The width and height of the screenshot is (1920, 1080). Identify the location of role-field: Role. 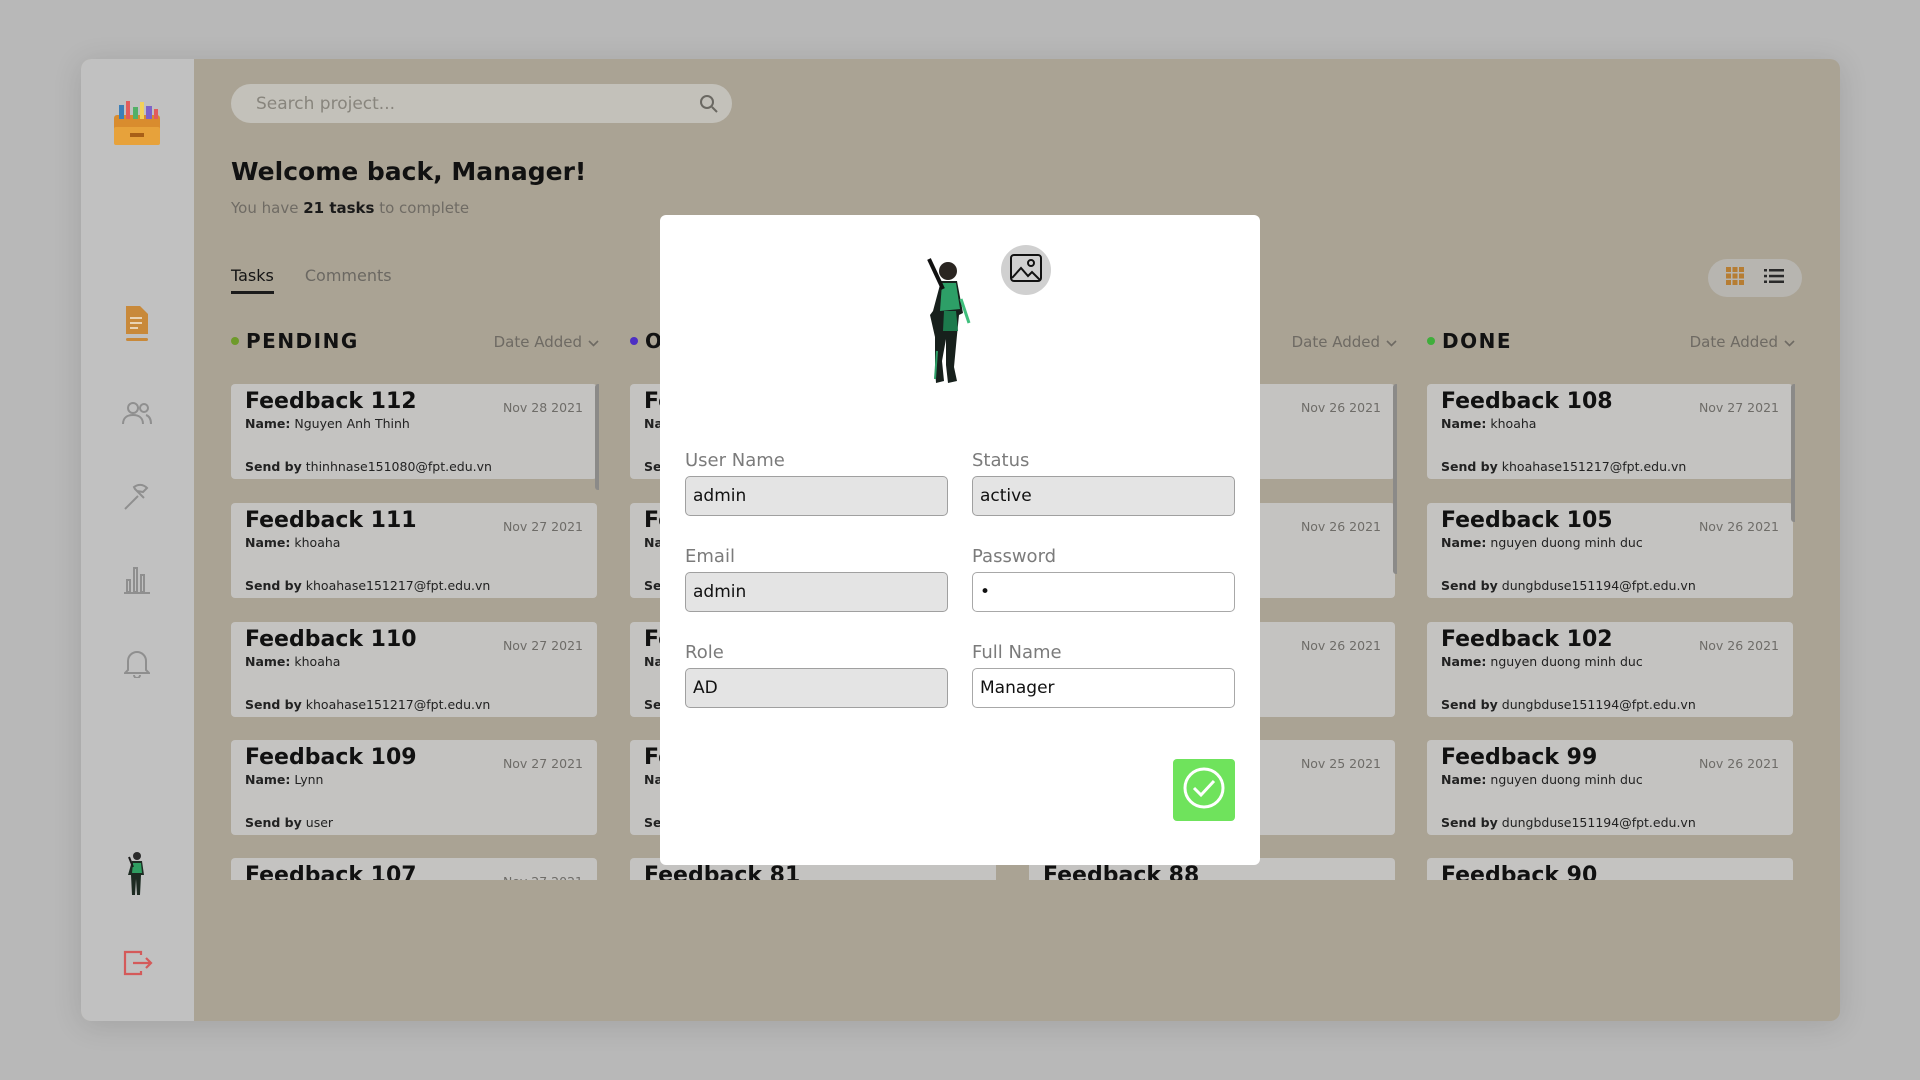
(816, 675).